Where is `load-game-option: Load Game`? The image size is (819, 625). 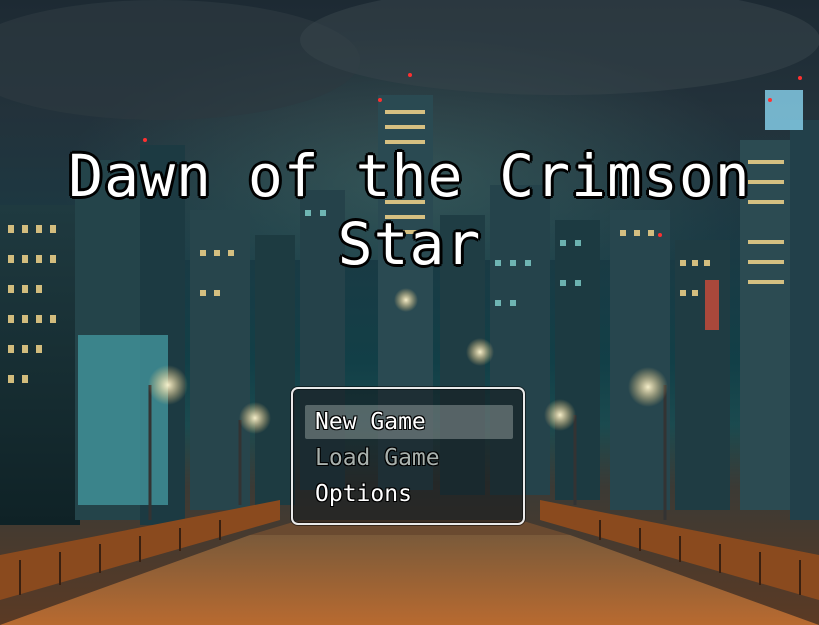
load-game-option: Load Game is located at coordinates (409, 458).